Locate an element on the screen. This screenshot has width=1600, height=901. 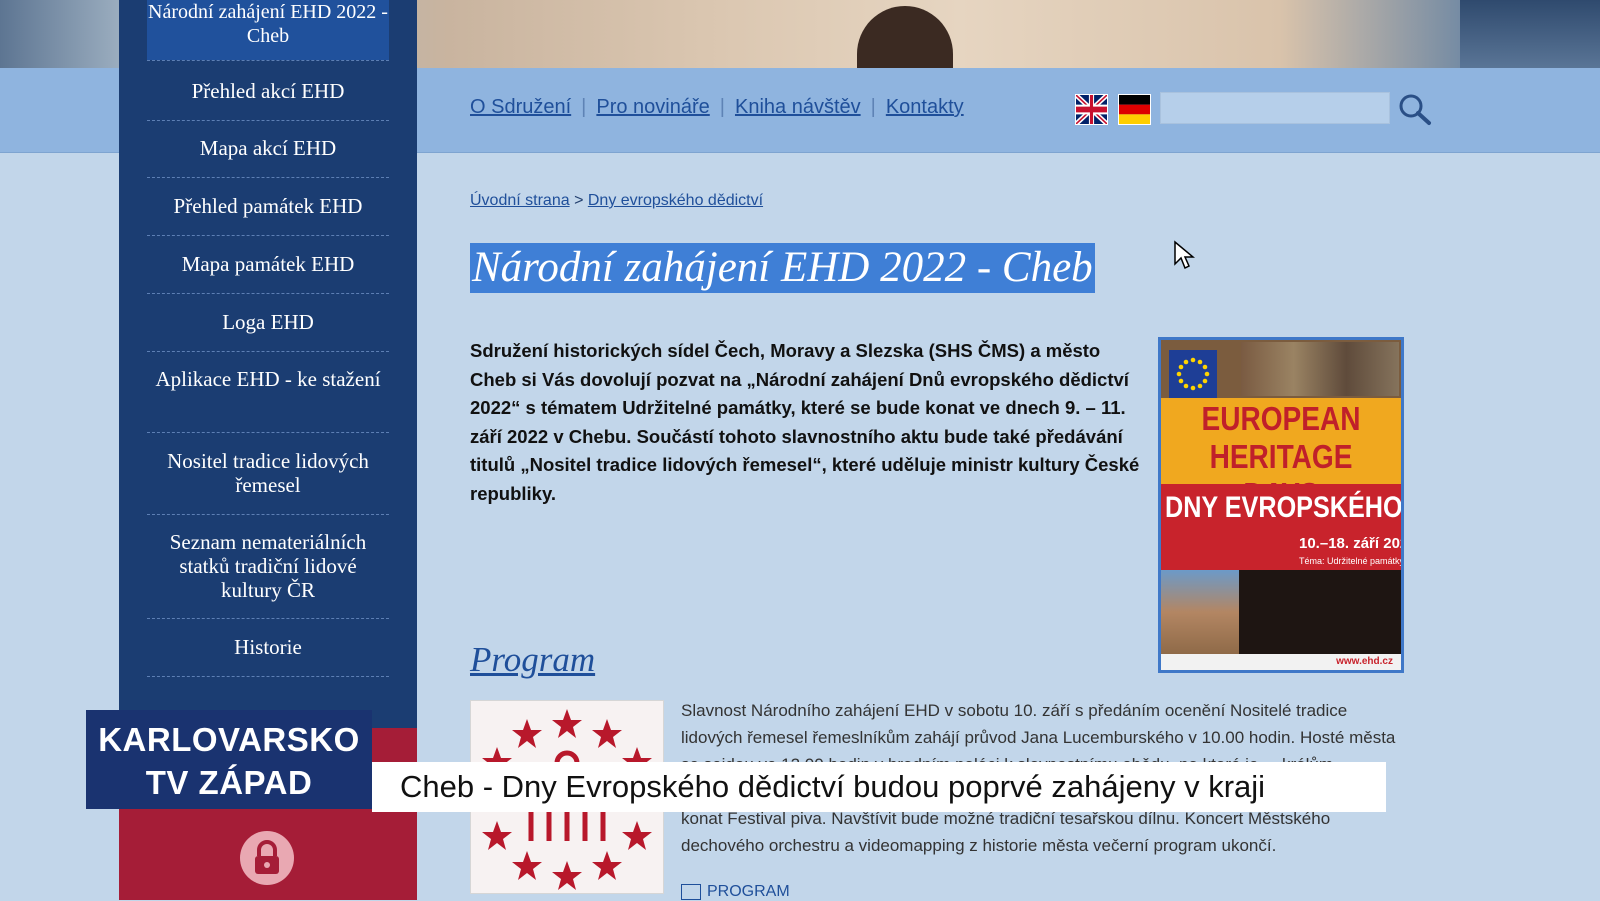
banner-photo-tree is located at coordinates (1530, 34).